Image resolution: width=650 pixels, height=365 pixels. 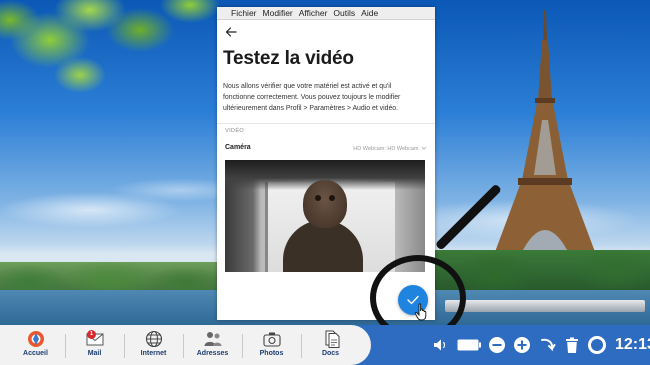 What do you see at coordinates (231, 32) in the screenshot?
I see `back-arrow-icon` at bounding box center [231, 32].